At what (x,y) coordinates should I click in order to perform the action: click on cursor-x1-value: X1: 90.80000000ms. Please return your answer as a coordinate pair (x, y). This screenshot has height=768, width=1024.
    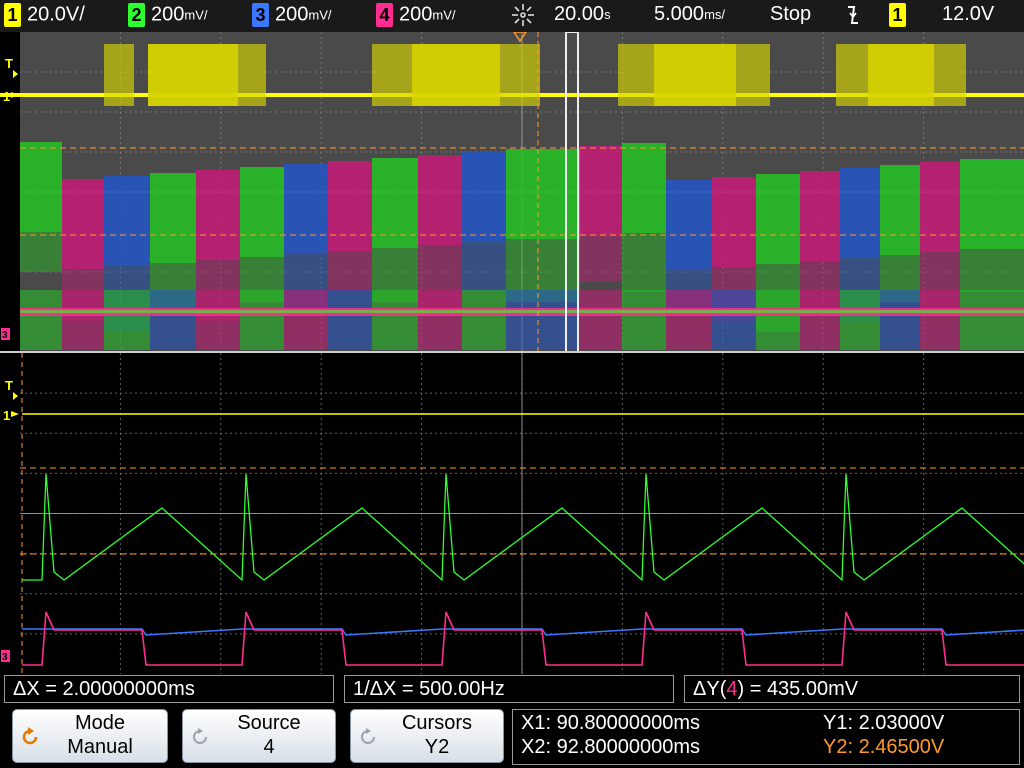
    Looking at the image, I should click on (611, 723).